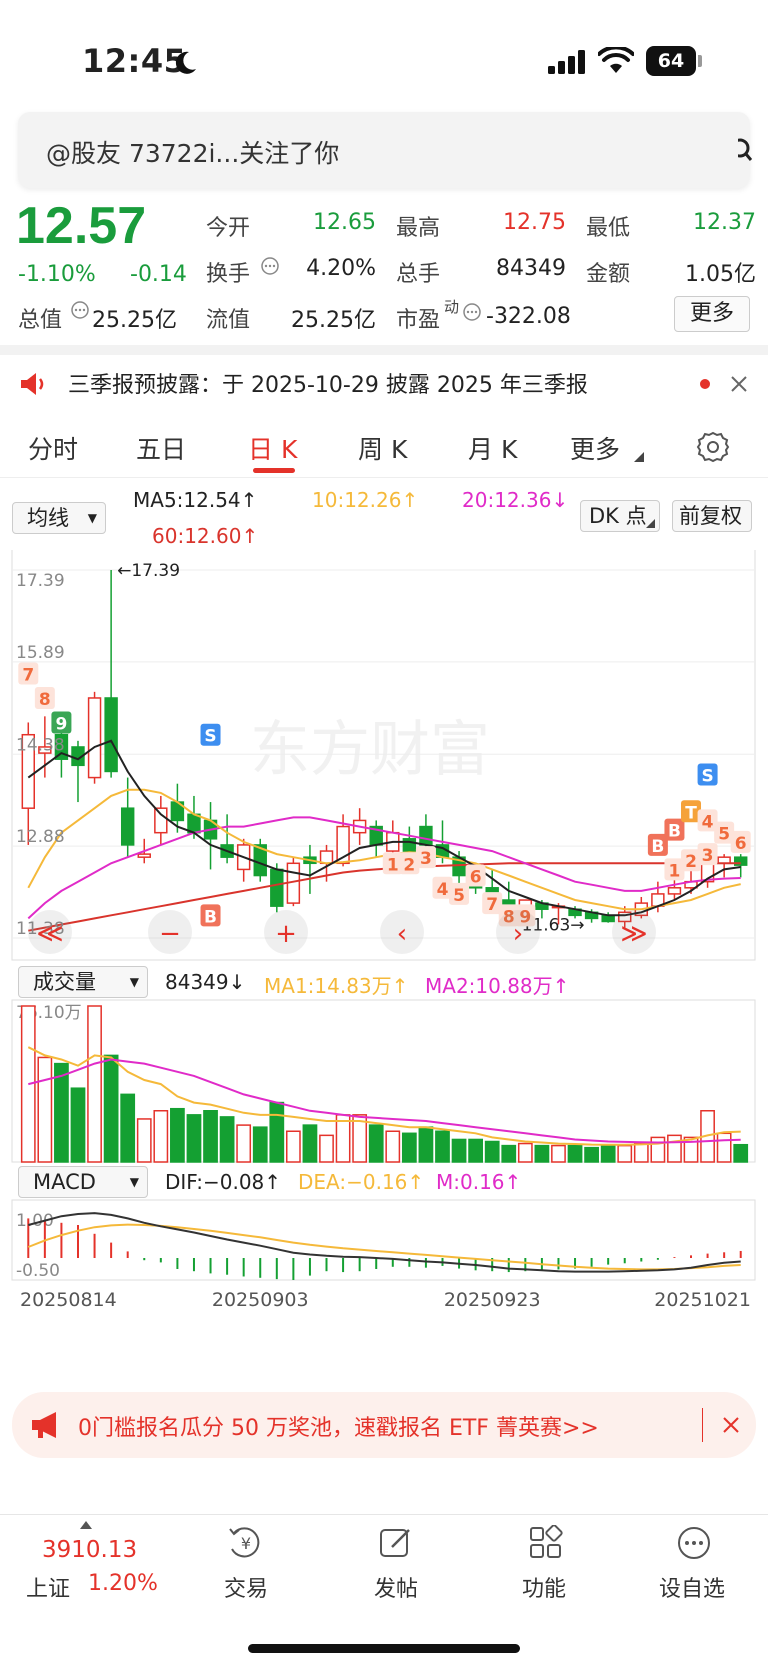 Image resolution: width=768 pixels, height=1670 pixels. What do you see at coordinates (393, 865) in the screenshot?
I see `signal-label: 1` at bounding box center [393, 865].